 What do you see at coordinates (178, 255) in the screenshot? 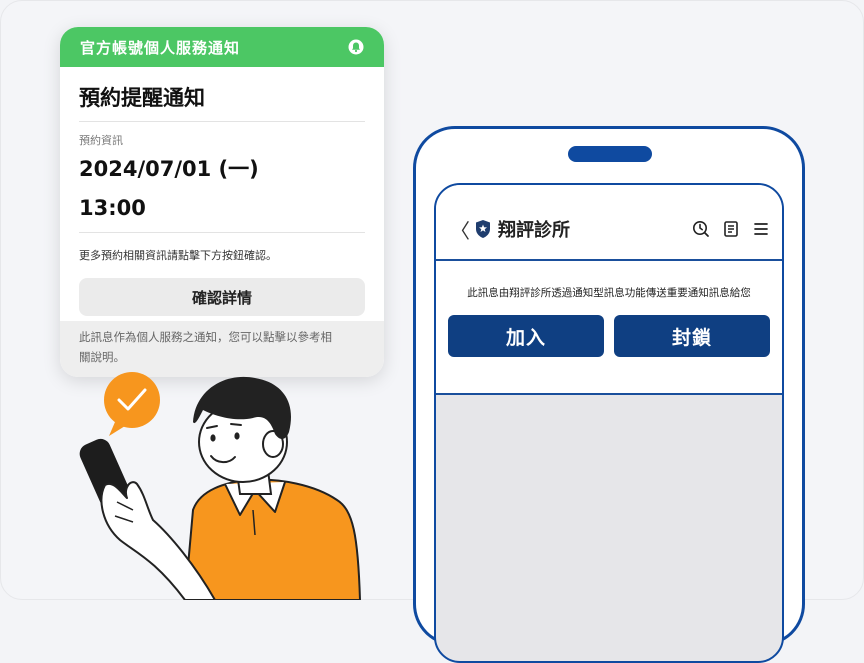
I see `hint-text: 更多預約相關資訊請點擊下方按鈕確認。` at bounding box center [178, 255].